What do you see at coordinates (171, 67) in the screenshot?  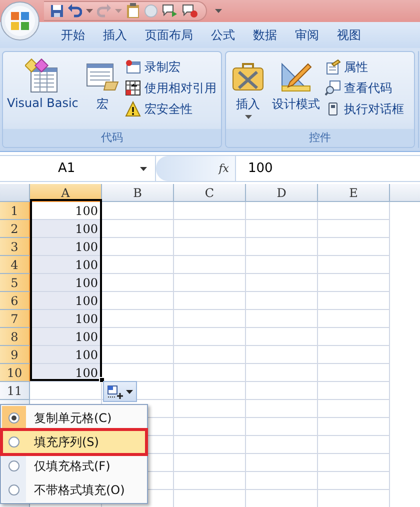 I see `ribbon-small-button: 录制宏` at bounding box center [171, 67].